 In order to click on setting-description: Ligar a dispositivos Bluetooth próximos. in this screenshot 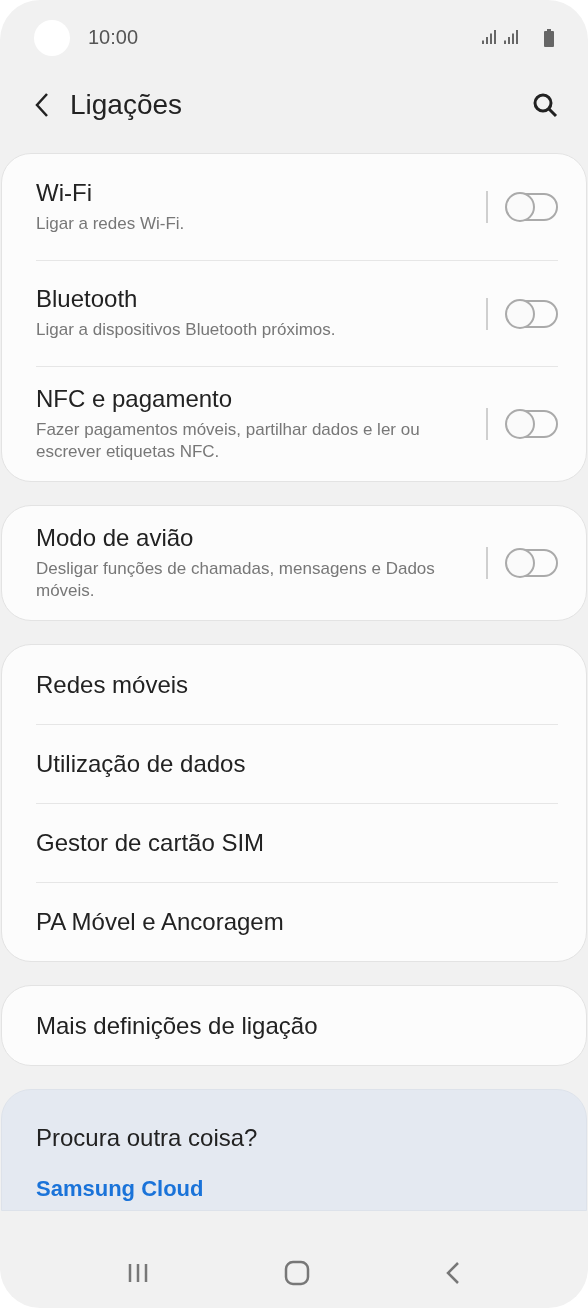, I will do `click(186, 330)`.